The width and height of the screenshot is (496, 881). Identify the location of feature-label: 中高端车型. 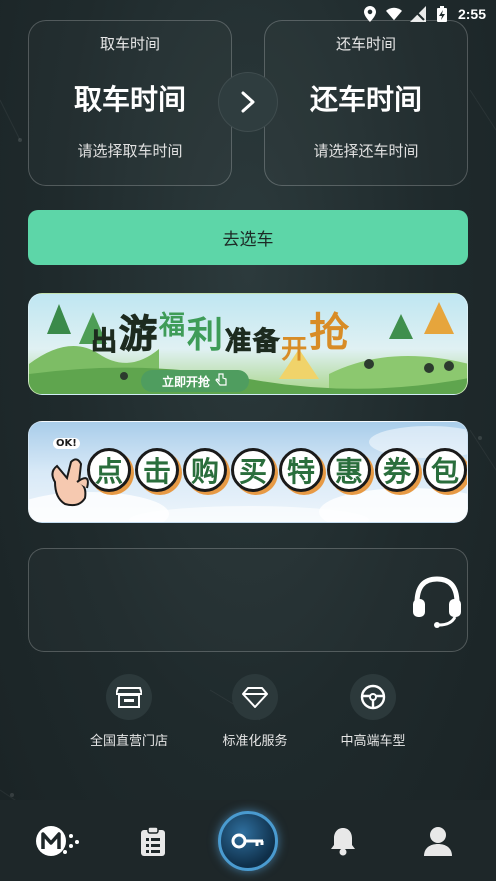
(373, 741).